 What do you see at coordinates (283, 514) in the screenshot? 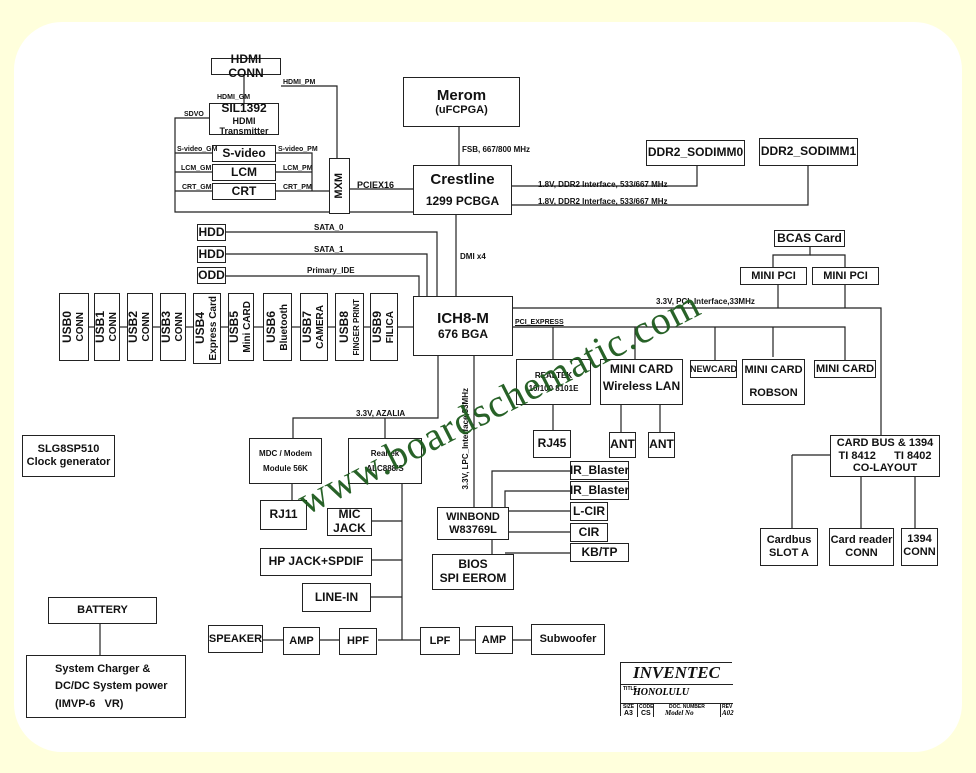
I see `block-label: RJ11` at bounding box center [283, 514].